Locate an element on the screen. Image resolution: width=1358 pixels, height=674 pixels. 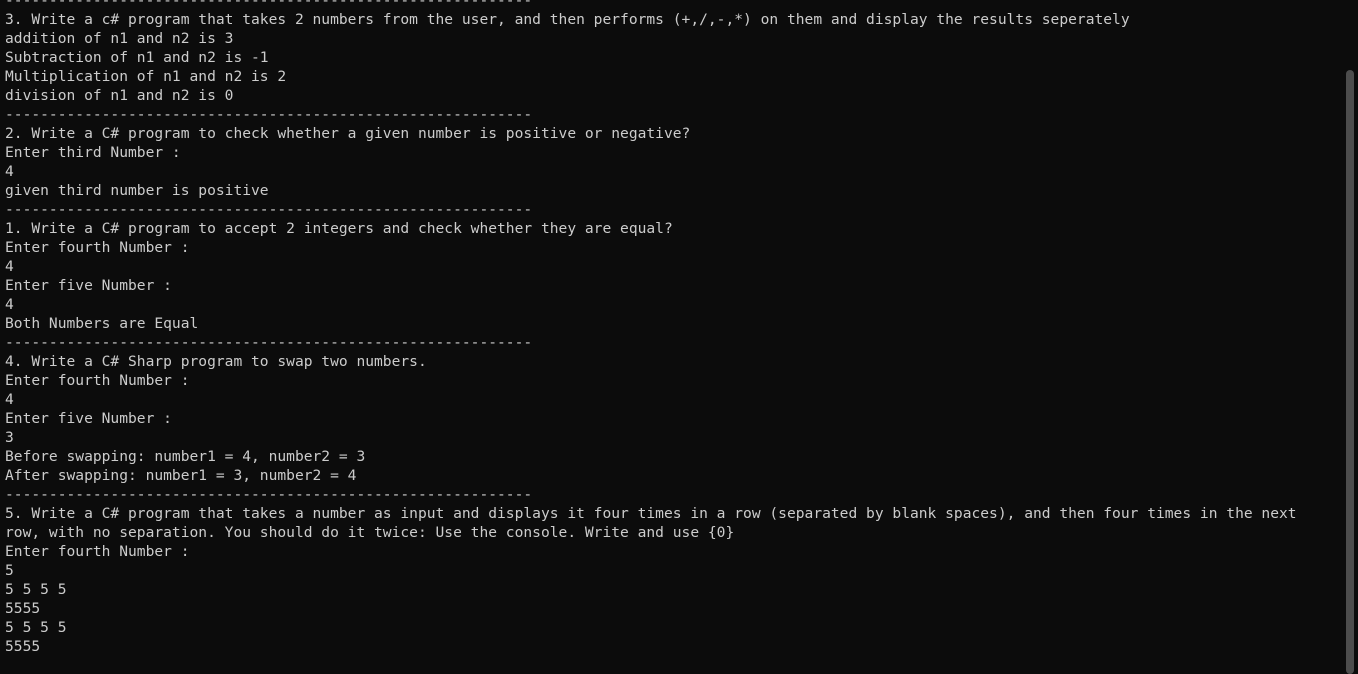
console-line: Multiplication of n1 and n2 is 2 is located at coordinates (146, 76).